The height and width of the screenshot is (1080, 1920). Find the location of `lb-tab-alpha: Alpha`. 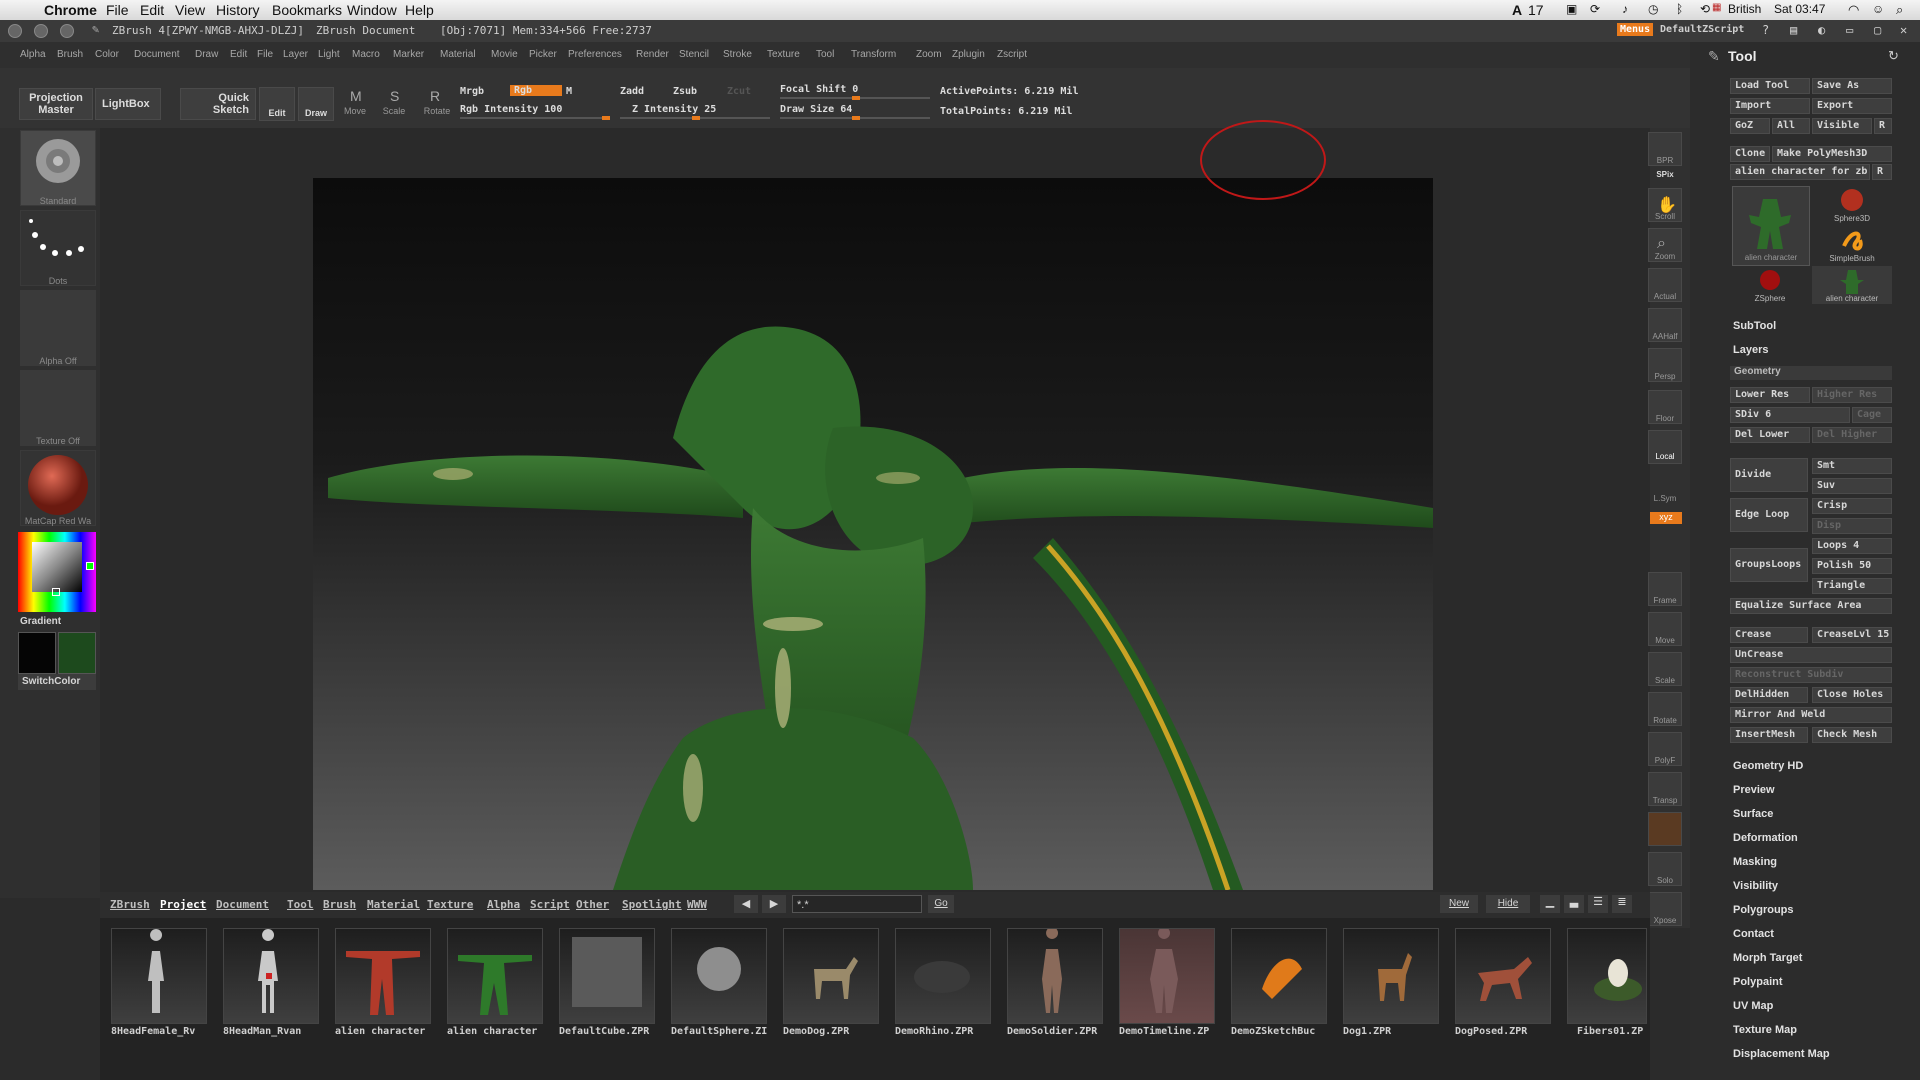

lb-tab-alpha: Alpha is located at coordinates (503, 904).